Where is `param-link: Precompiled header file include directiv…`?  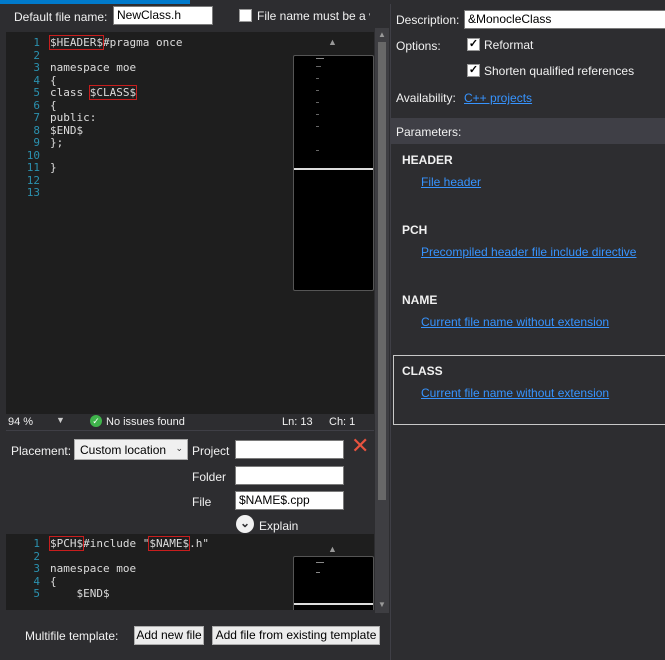
param-link: Precompiled header file include directiv… is located at coordinates (528, 252).